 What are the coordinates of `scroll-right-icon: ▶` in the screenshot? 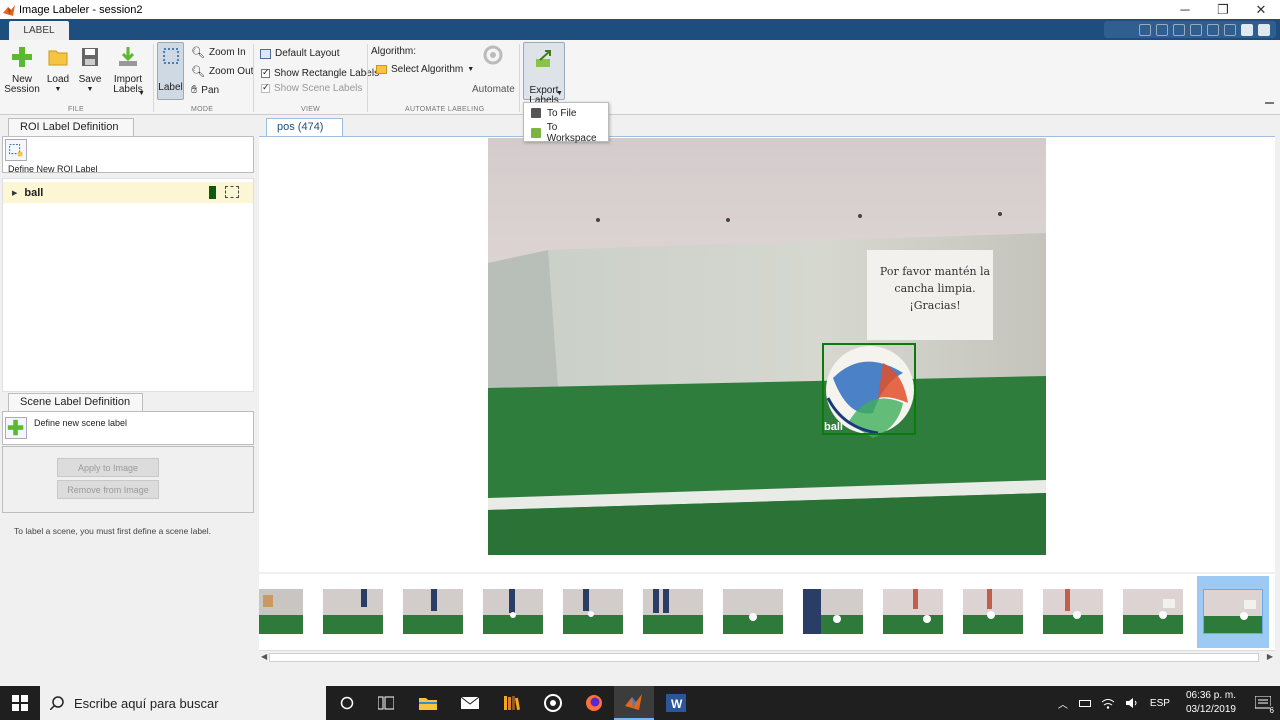 It's located at (1270, 656).